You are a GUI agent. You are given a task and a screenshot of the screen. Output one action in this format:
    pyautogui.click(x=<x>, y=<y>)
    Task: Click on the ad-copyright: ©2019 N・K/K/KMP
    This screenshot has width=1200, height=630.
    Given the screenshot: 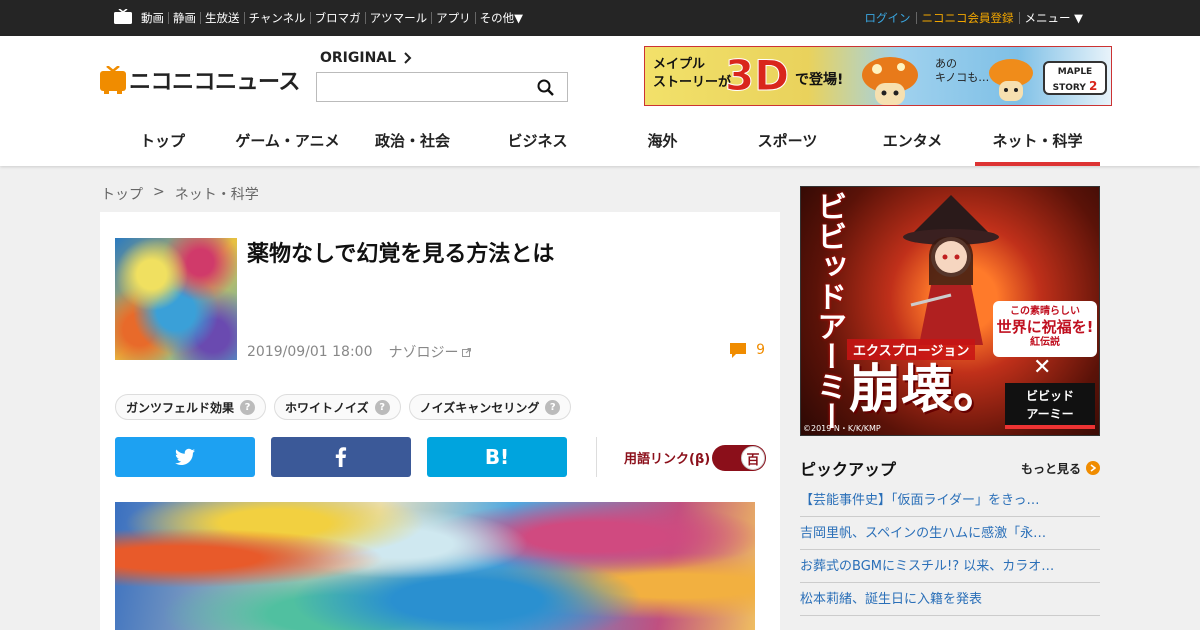 What is the action you would take?
    pyautogui.click(x=842, y=428)
    